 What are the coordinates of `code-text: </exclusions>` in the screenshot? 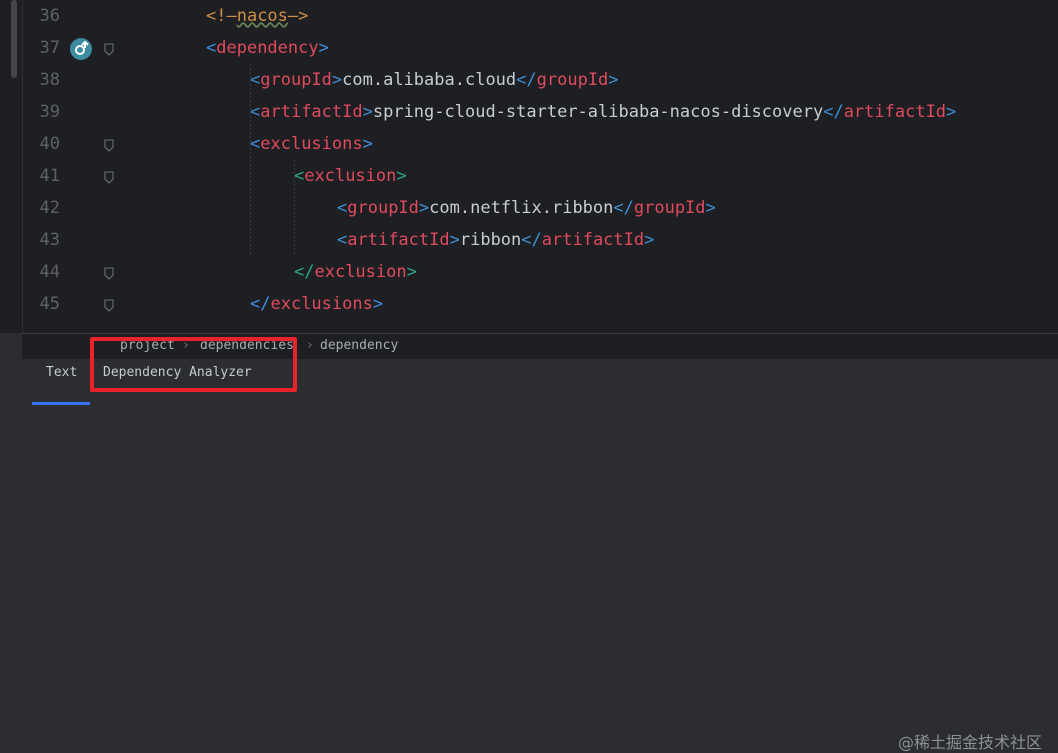 It's located at (316, 304).